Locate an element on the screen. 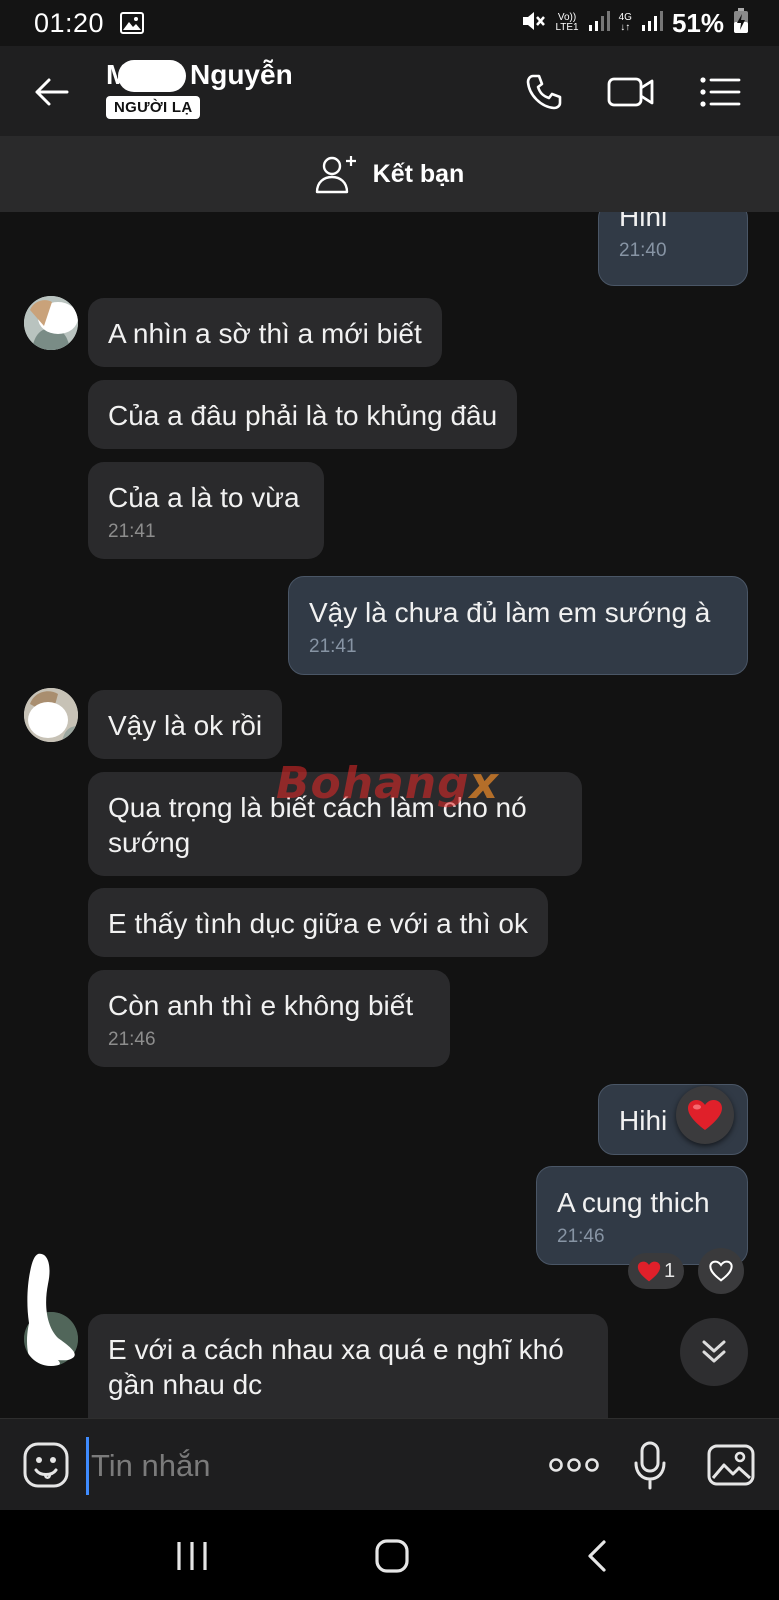  message-input-bar is located at coordinates (389, 1464).